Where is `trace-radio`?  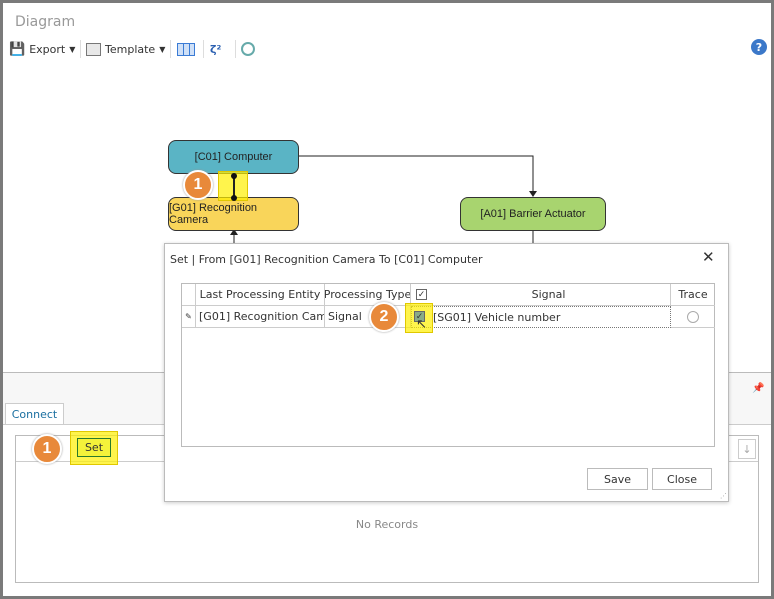 trace-radio is located at coordinates (693, 316).